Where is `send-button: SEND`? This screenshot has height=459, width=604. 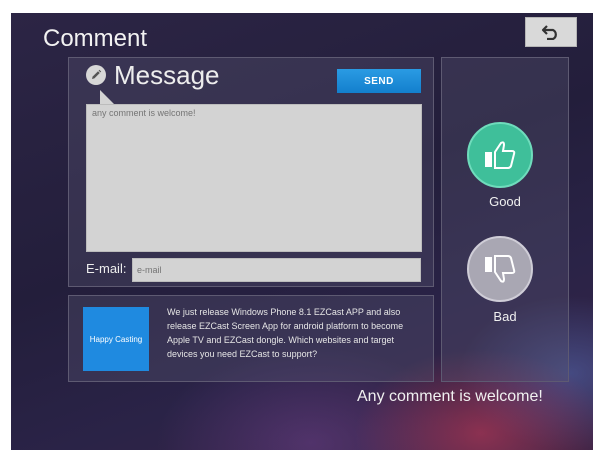 send-button: SEND is located at coordinates (379, 81).